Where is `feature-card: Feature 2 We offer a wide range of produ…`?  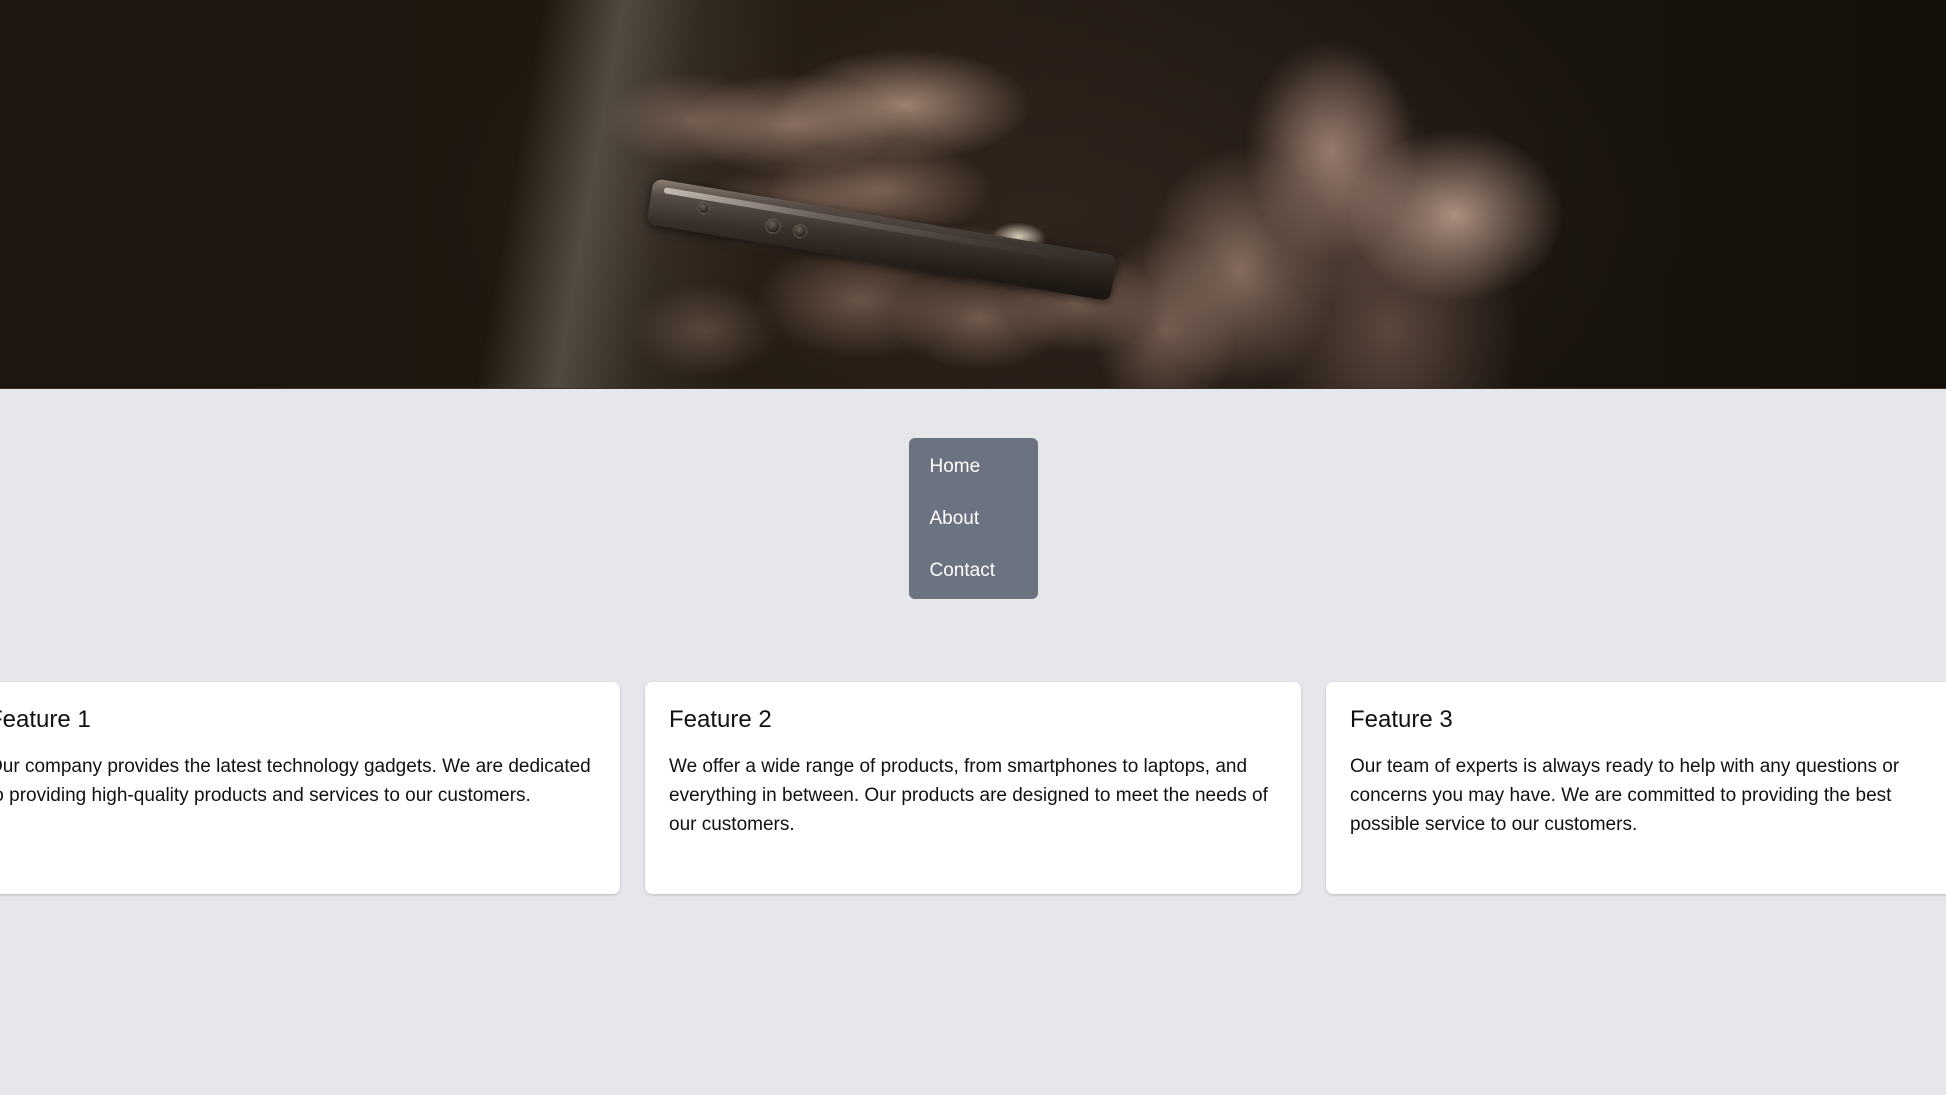 feature-card: Feature 2 We offer a wide range of produ… is located at coordinates (973, 788).